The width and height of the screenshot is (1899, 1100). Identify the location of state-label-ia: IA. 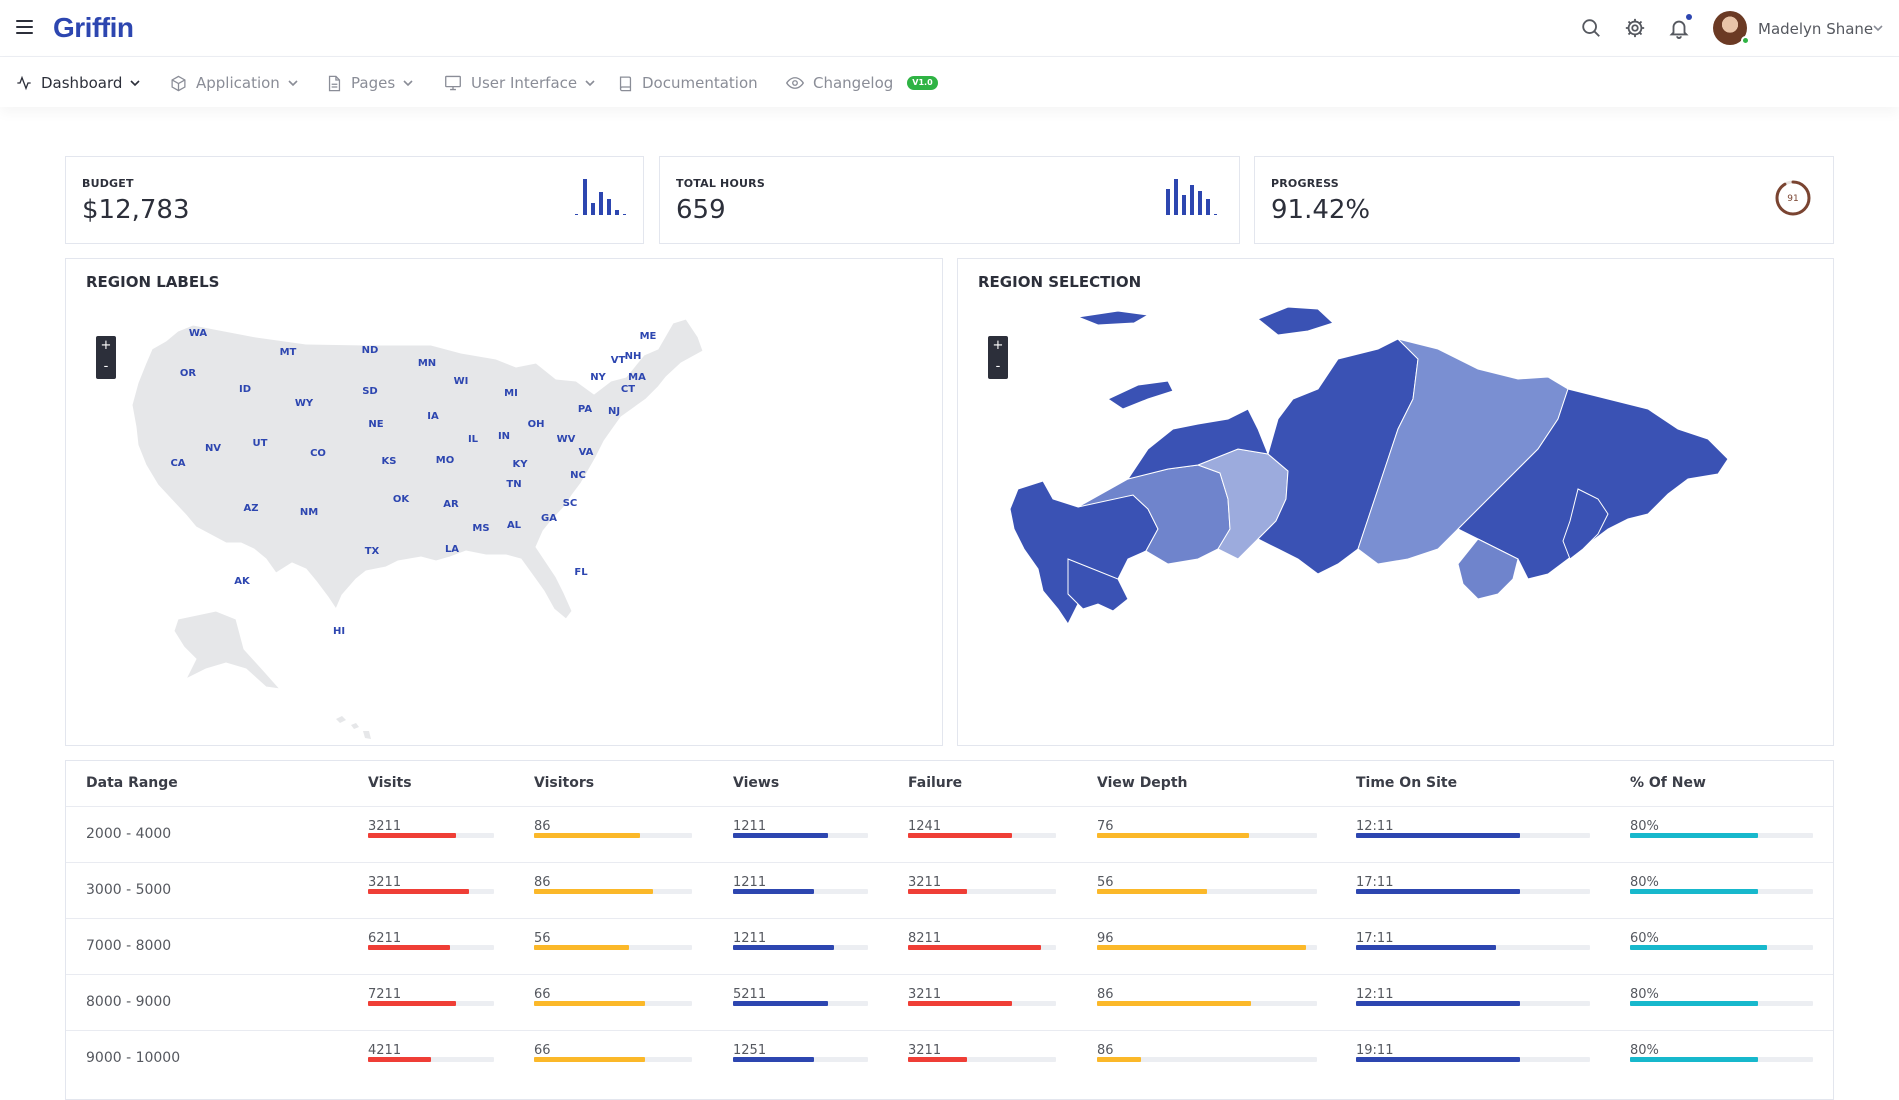
(433, 416).